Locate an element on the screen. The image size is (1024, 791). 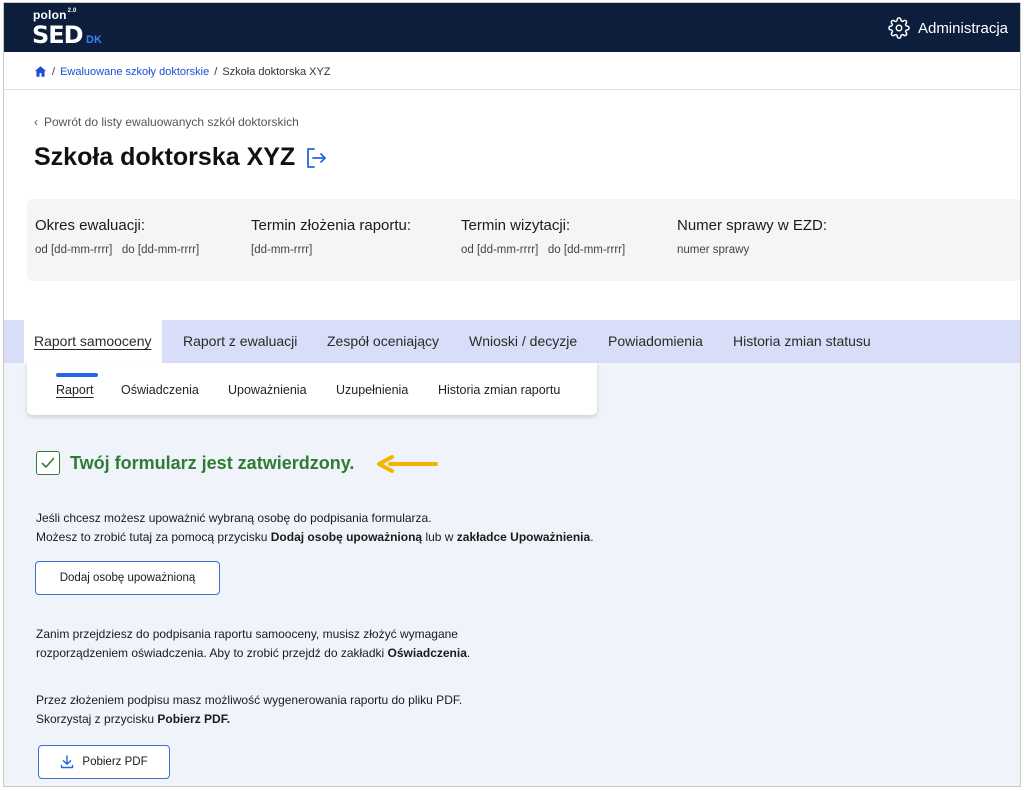
tab-evaluation-team: Zespół oceniający is located at coordinates (383, 341).